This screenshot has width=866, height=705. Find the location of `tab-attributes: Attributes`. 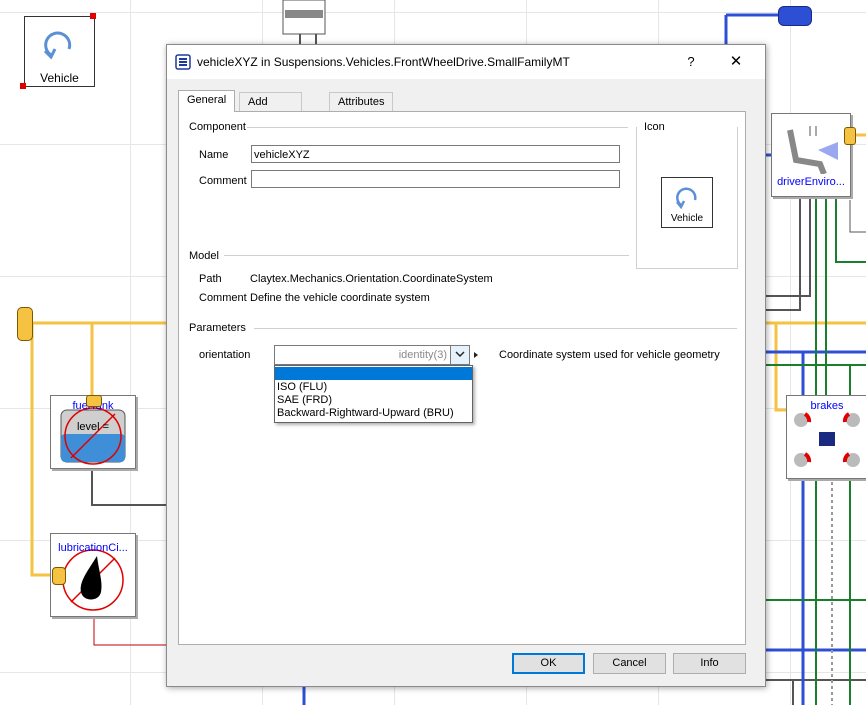

tab-attributes: Attributes is located at coordinates (361, 101).